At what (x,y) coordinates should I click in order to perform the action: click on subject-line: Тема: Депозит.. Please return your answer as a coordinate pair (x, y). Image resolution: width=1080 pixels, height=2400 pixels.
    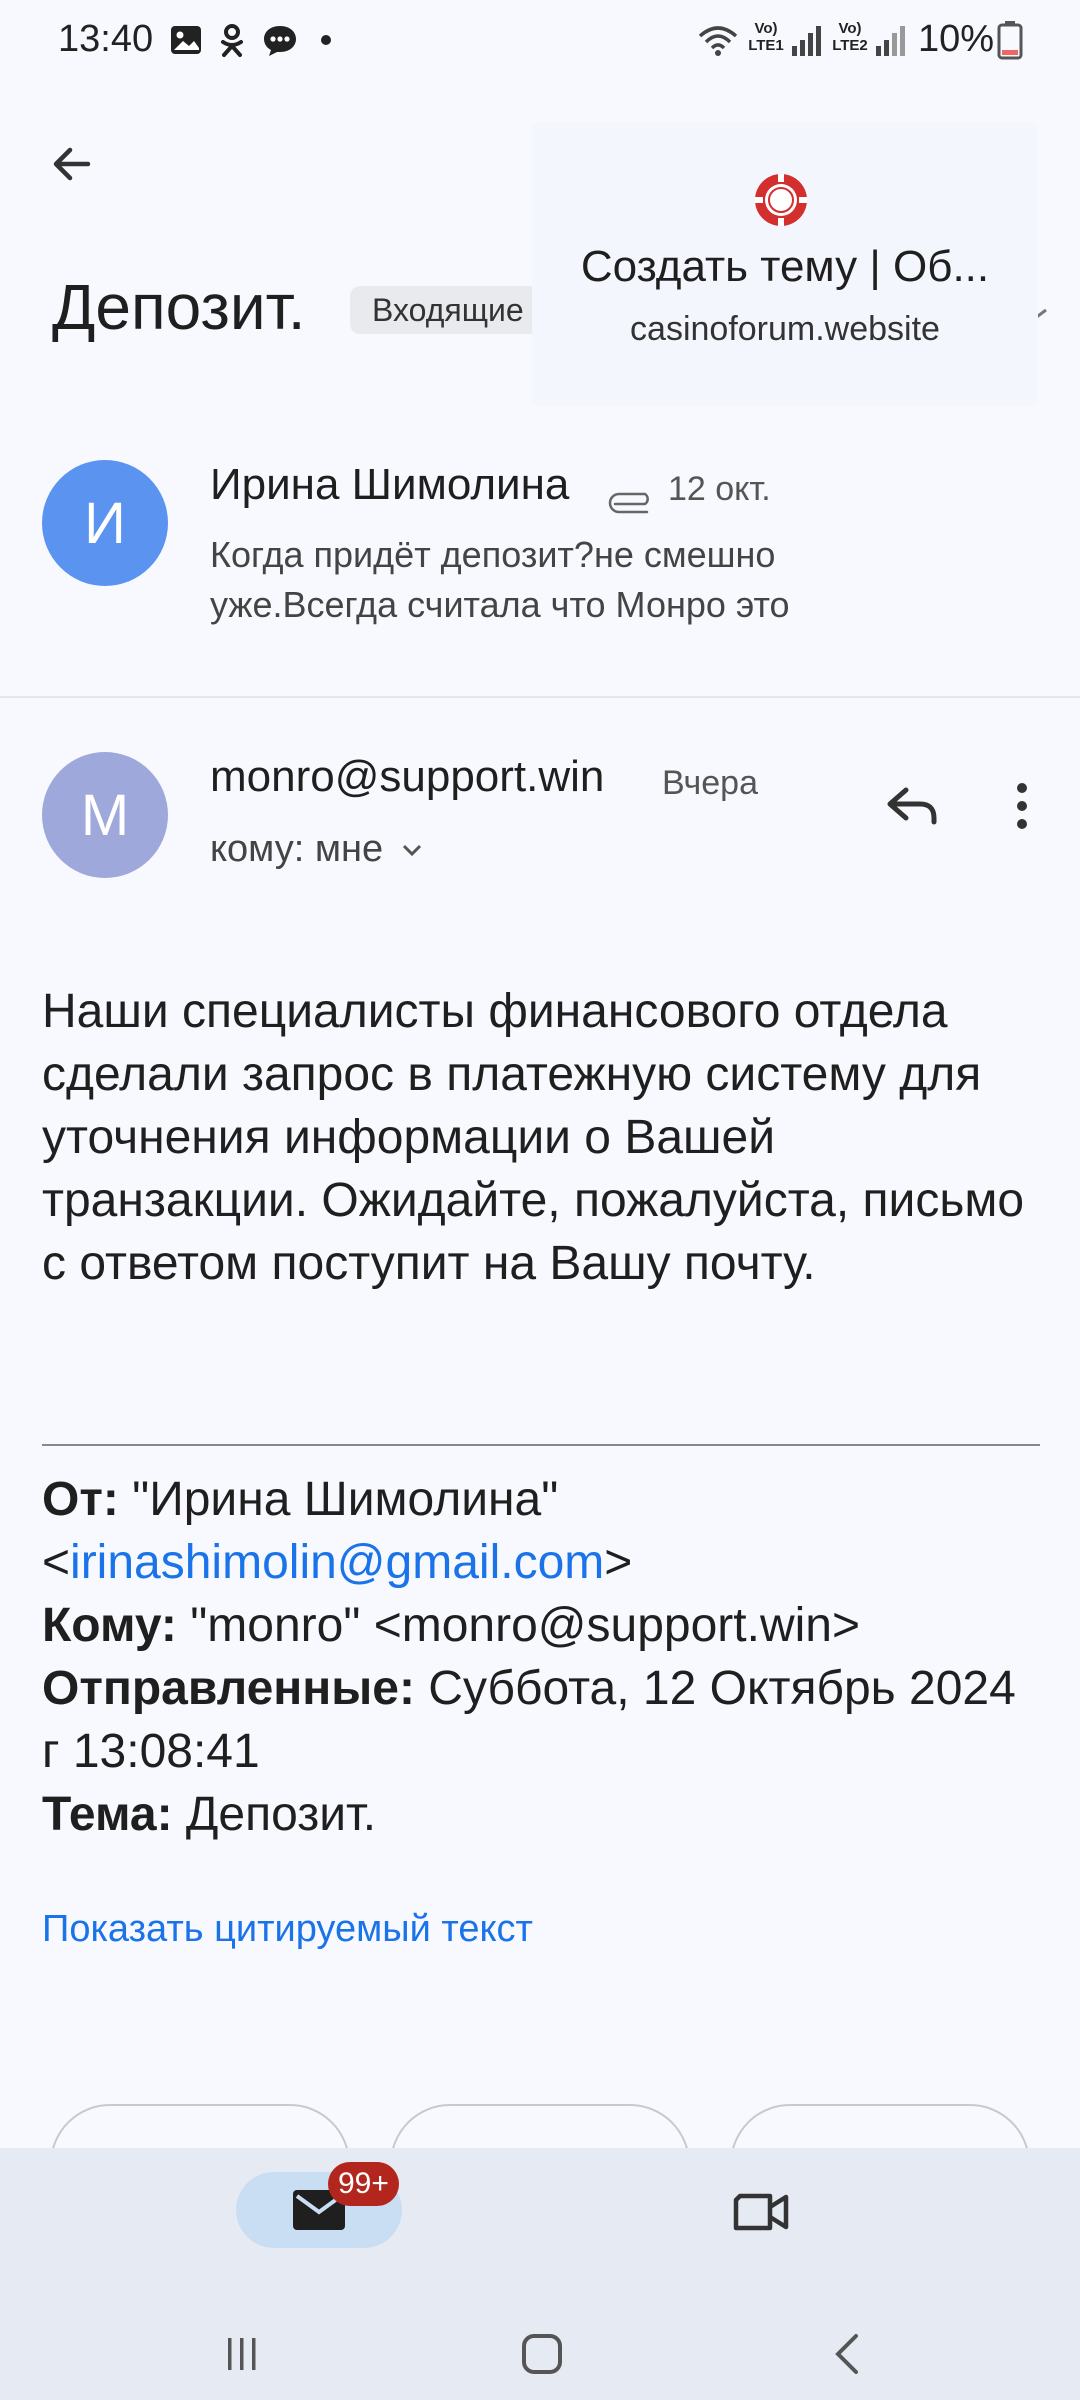
    Looking at the image, I should click on (542, 1814).